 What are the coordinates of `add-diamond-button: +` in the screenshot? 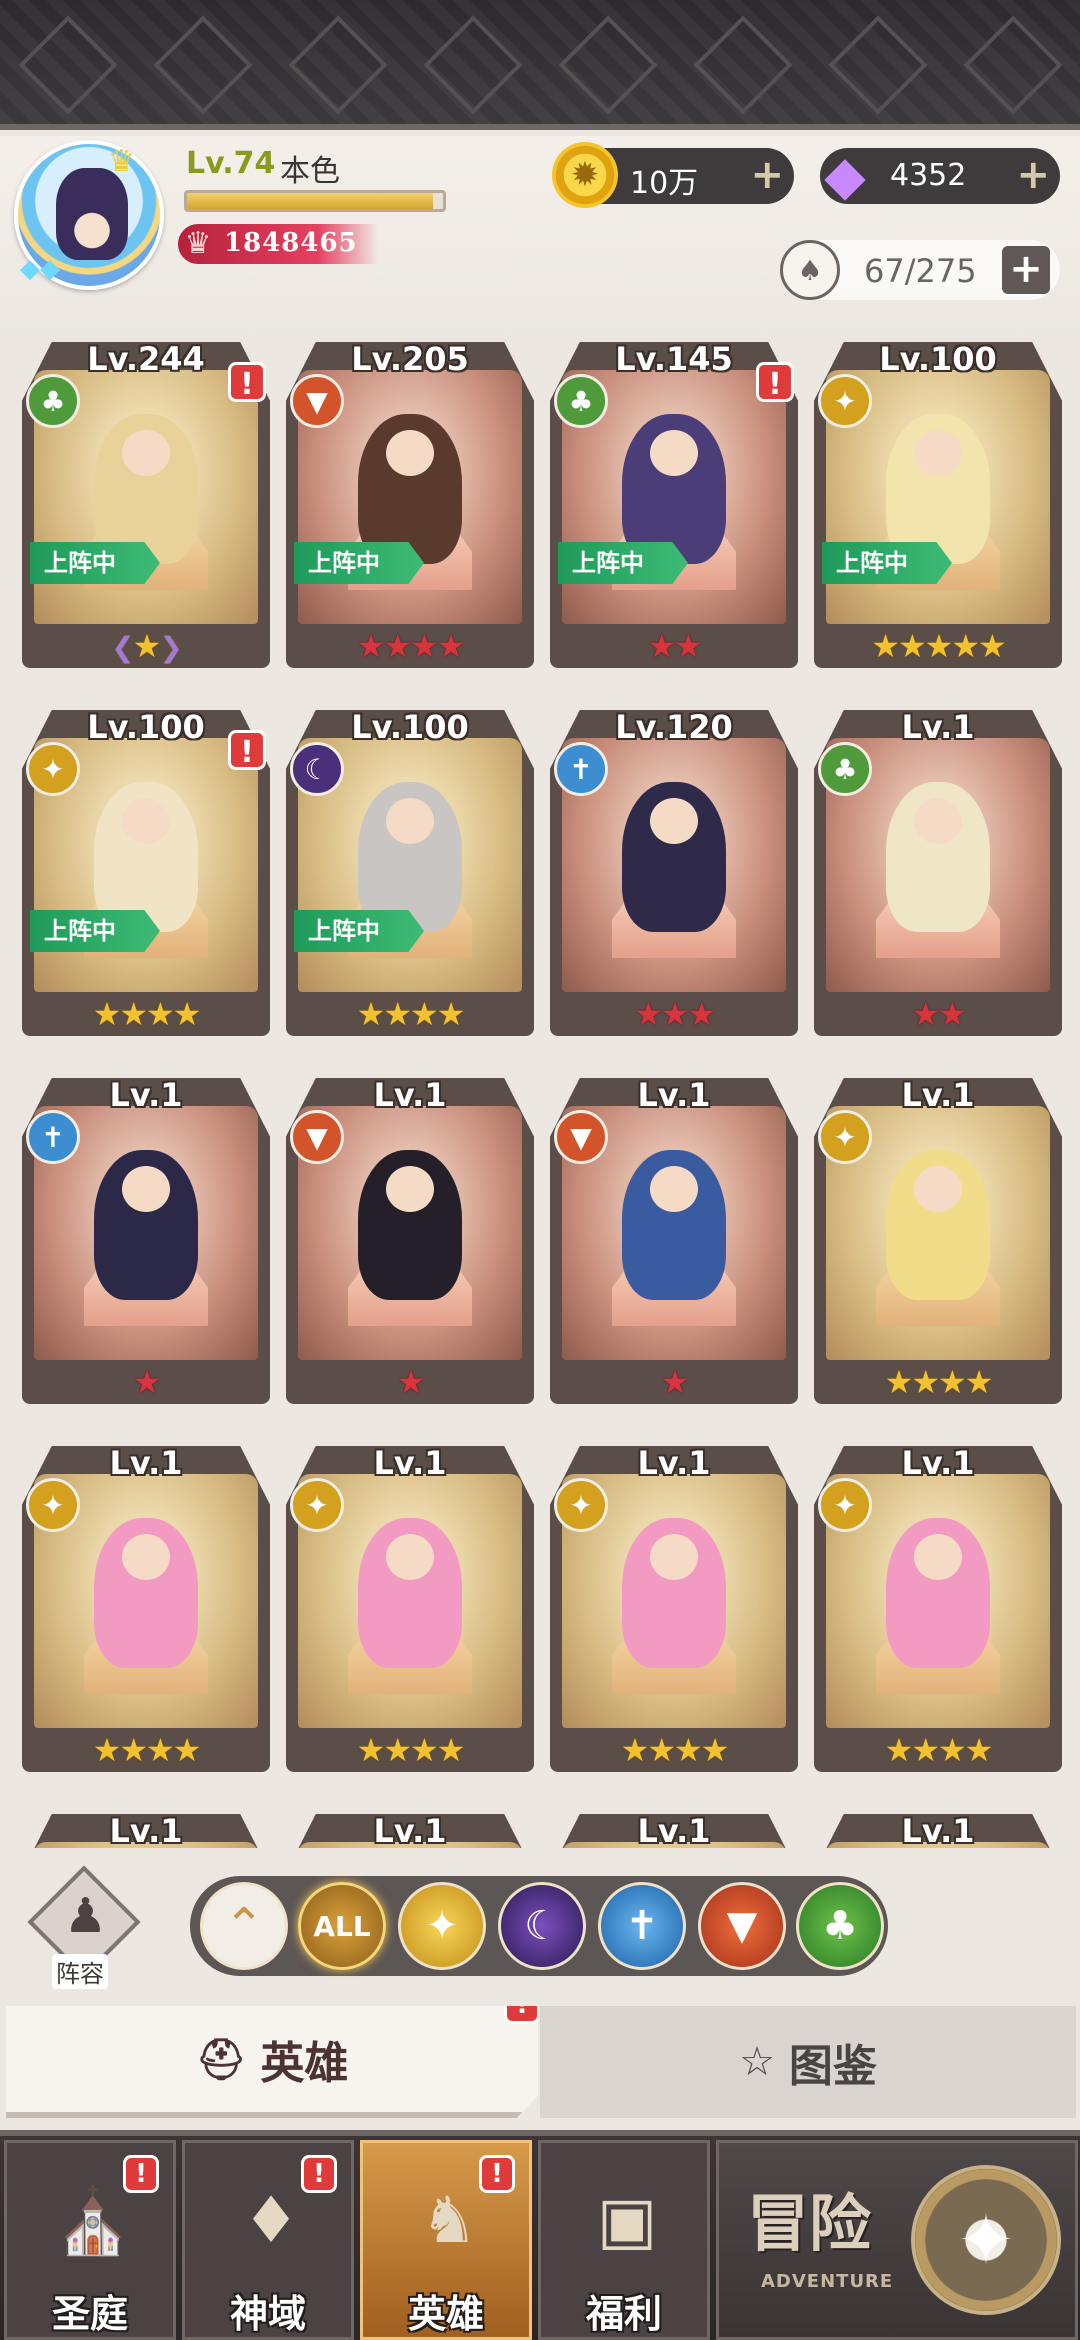 It's located at (1033, 175).